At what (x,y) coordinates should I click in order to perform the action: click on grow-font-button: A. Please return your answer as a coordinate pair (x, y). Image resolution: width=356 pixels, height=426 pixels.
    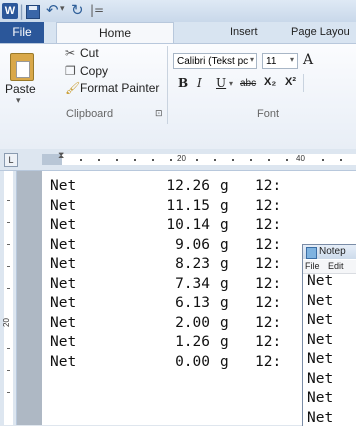
    Looking at the image, I should click on (308, 60).